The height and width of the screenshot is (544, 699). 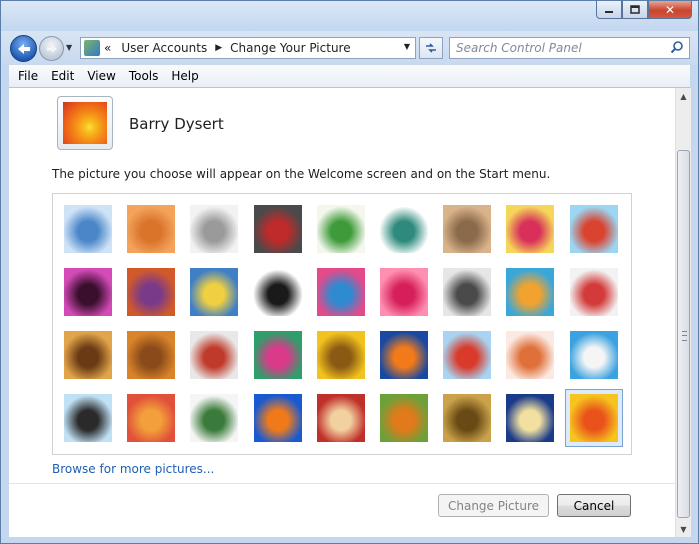 I want to click on picture-marbles-icon, so click(x=214, y=418).